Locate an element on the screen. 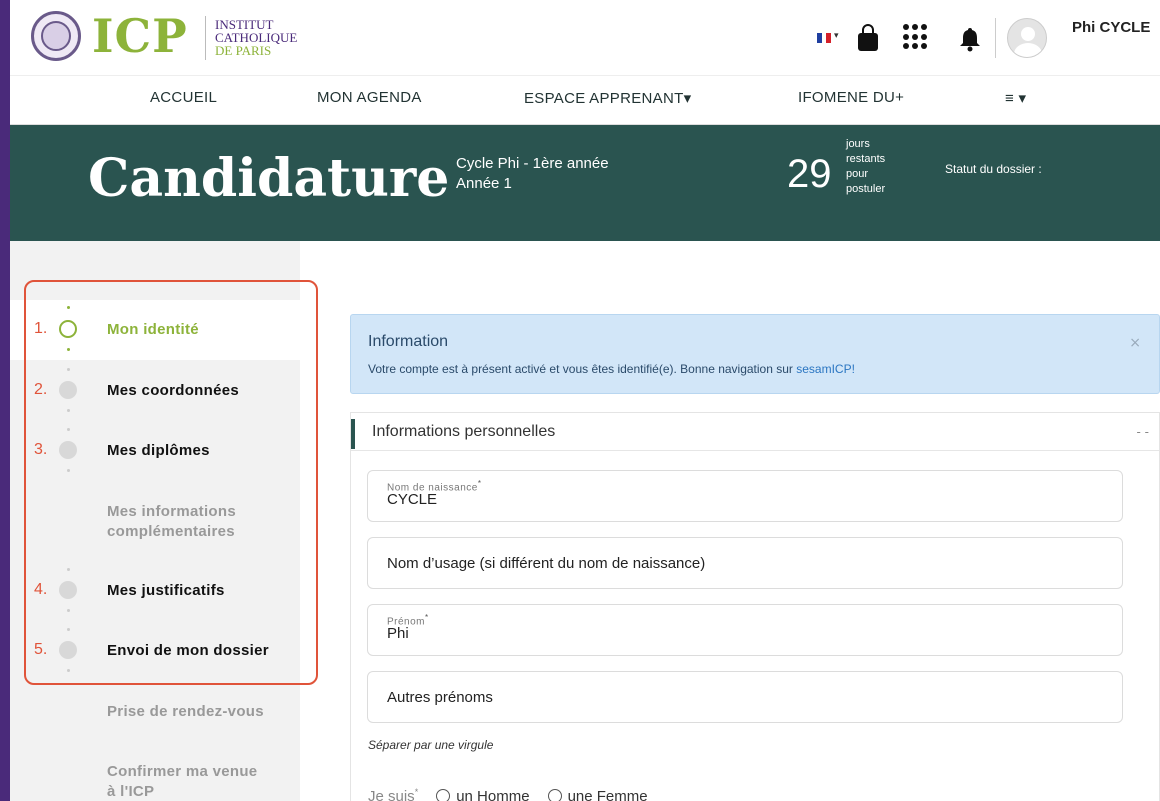 Image resolution: width=1160 pixels, height=801 pixels. apps-grid-icon is located at coordinates (916, 37).